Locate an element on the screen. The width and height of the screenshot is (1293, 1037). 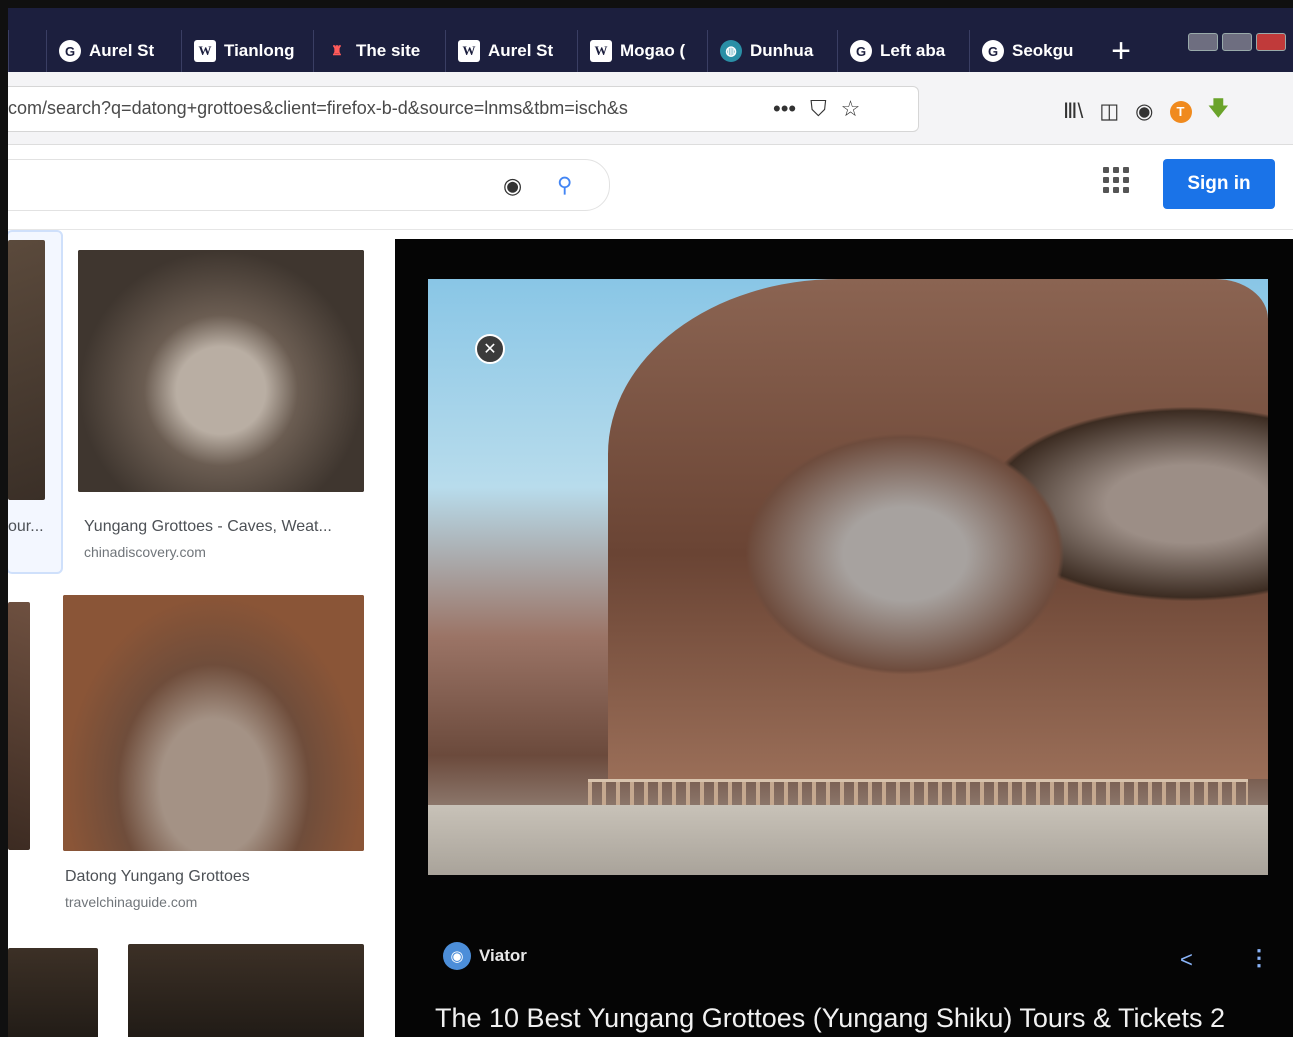
tab-label: Tianlong is located at coordinates (259, 50).